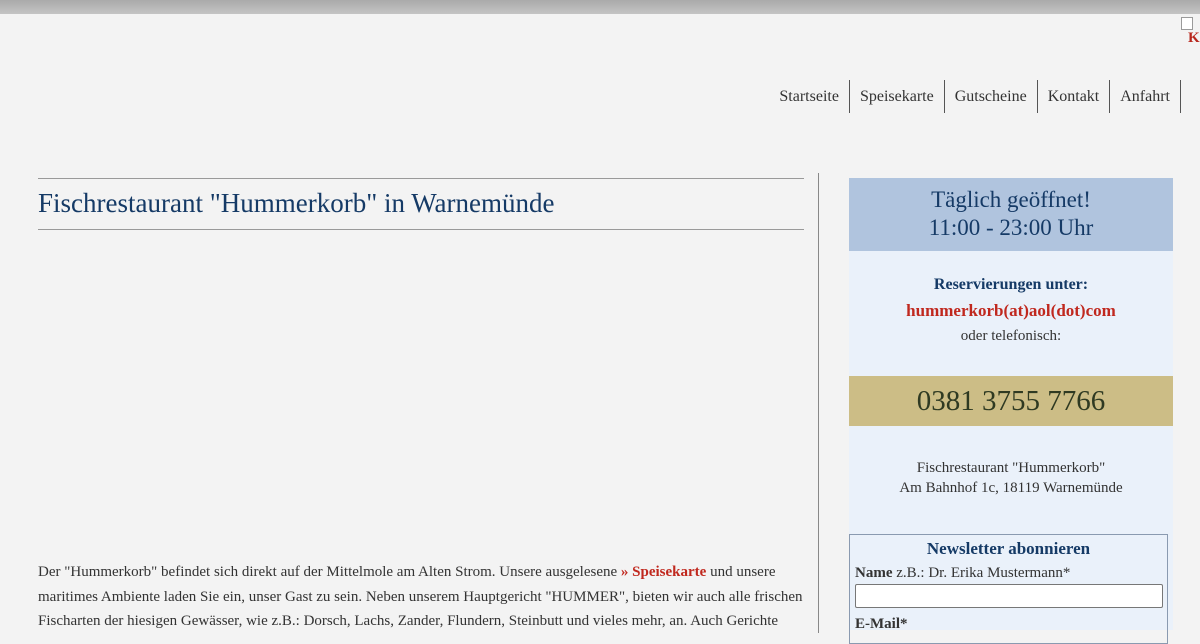 The image size is (1200, 644). Describe the element at coordinates (991, 96) in the screenshot. I see `nav-item-gutscheine: Gutscheine` at that location.